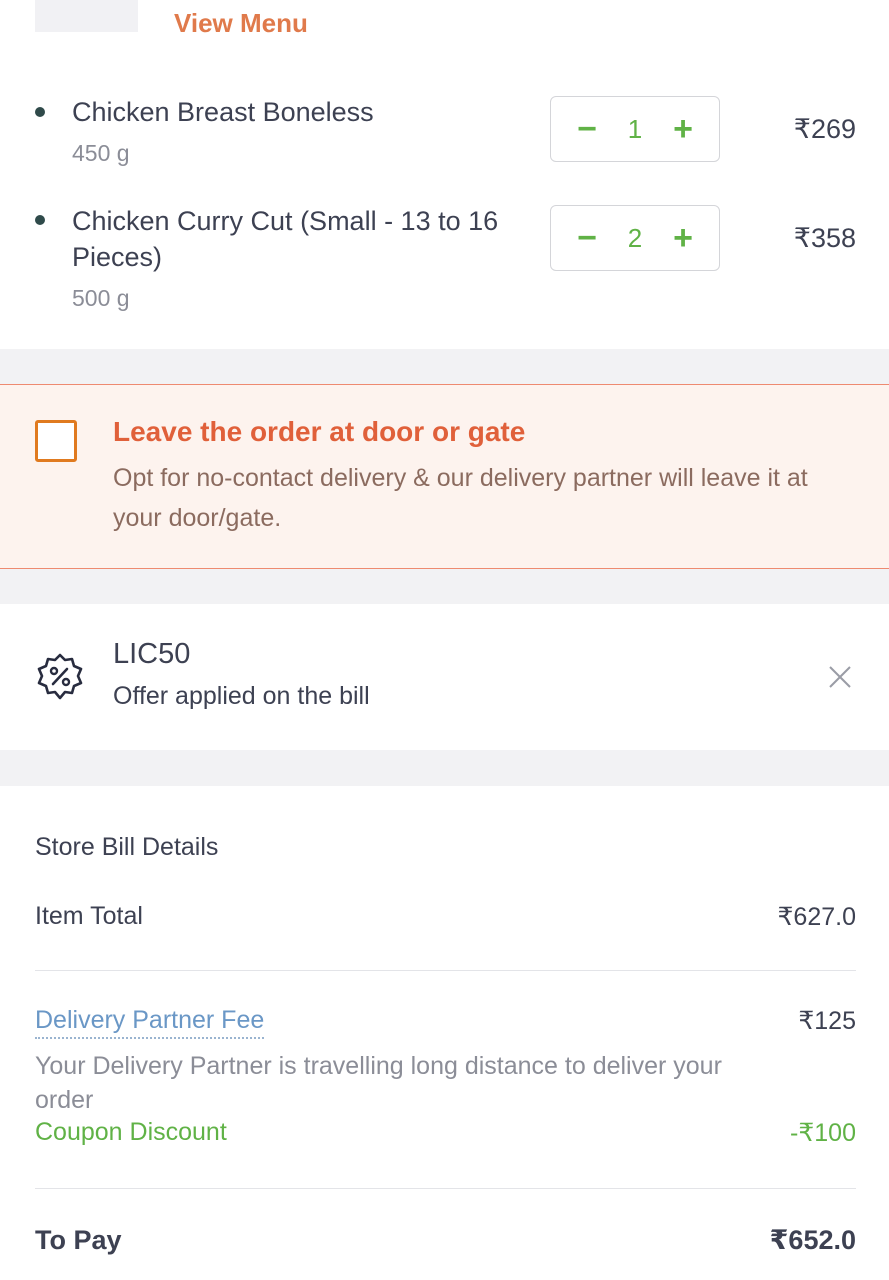 Image resolution: width=889 pixels, height=1280 pixels. Describe the element at coordinates (60, 677) in the screenshot. I see `discount-icon` at that location.